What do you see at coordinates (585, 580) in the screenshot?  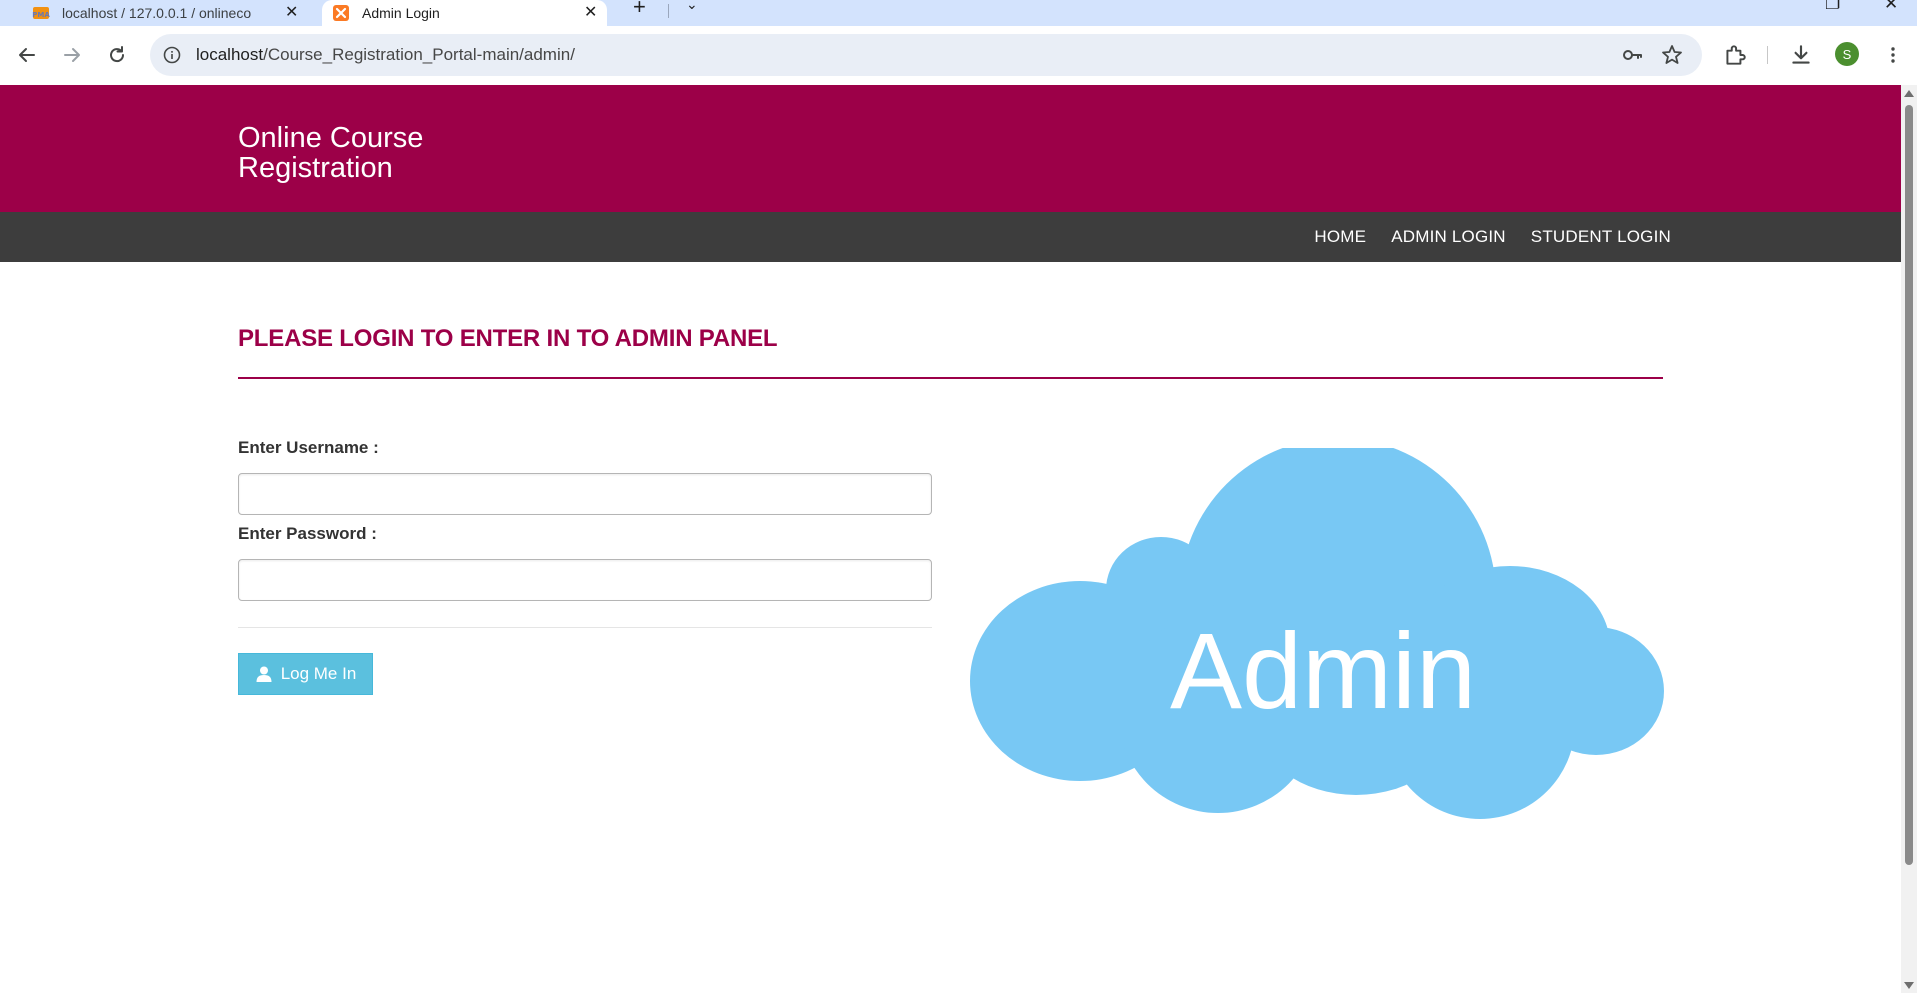 I see `password-input` at bounding box center [585, 580].